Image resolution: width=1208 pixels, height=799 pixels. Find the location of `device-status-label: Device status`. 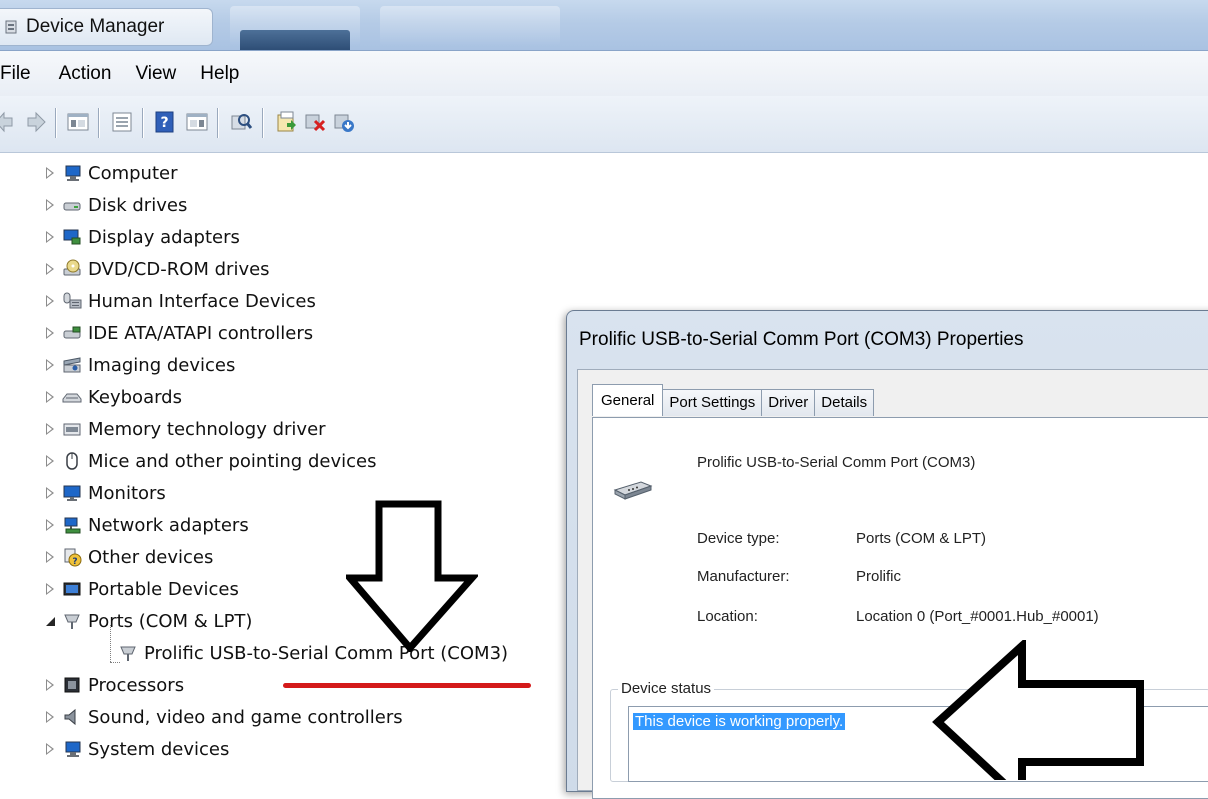

device-status-label: Device status is located at coordinates (666, 688).